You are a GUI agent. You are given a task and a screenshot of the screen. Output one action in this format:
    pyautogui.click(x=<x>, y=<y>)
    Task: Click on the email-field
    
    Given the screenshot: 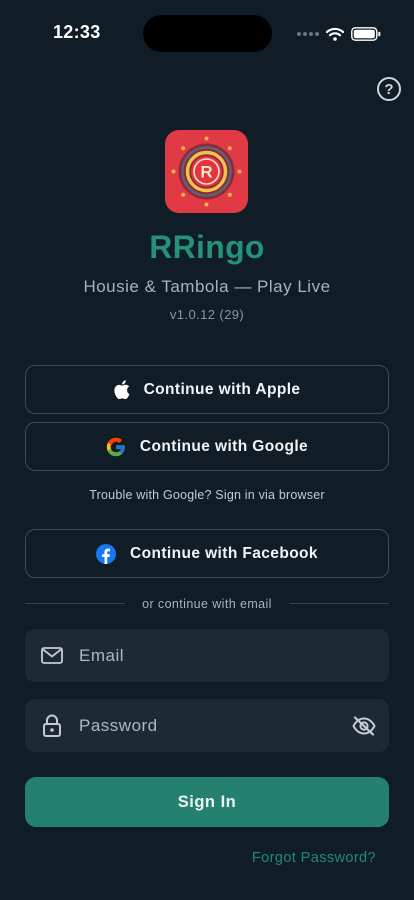 What is the action you would take?
    pyautogui.click(x=207, y=655)
    